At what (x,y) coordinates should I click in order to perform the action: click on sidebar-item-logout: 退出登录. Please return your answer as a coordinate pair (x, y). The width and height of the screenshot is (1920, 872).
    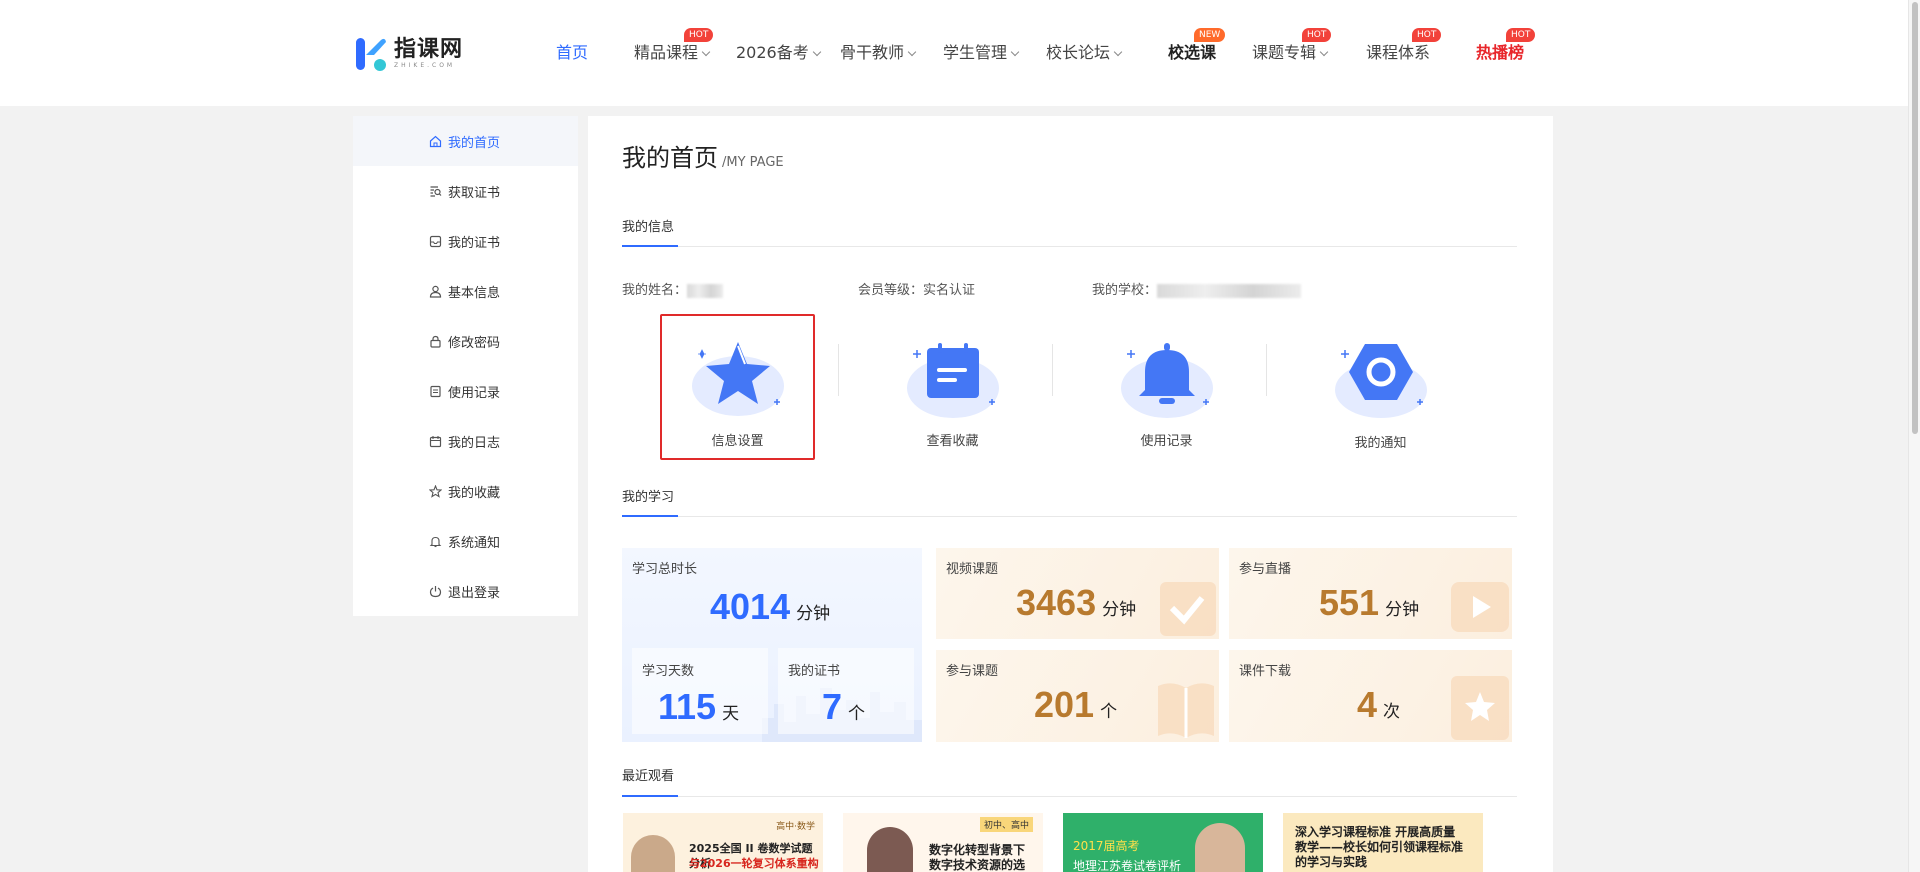
    Looking at the image, I should click on (465, 591).